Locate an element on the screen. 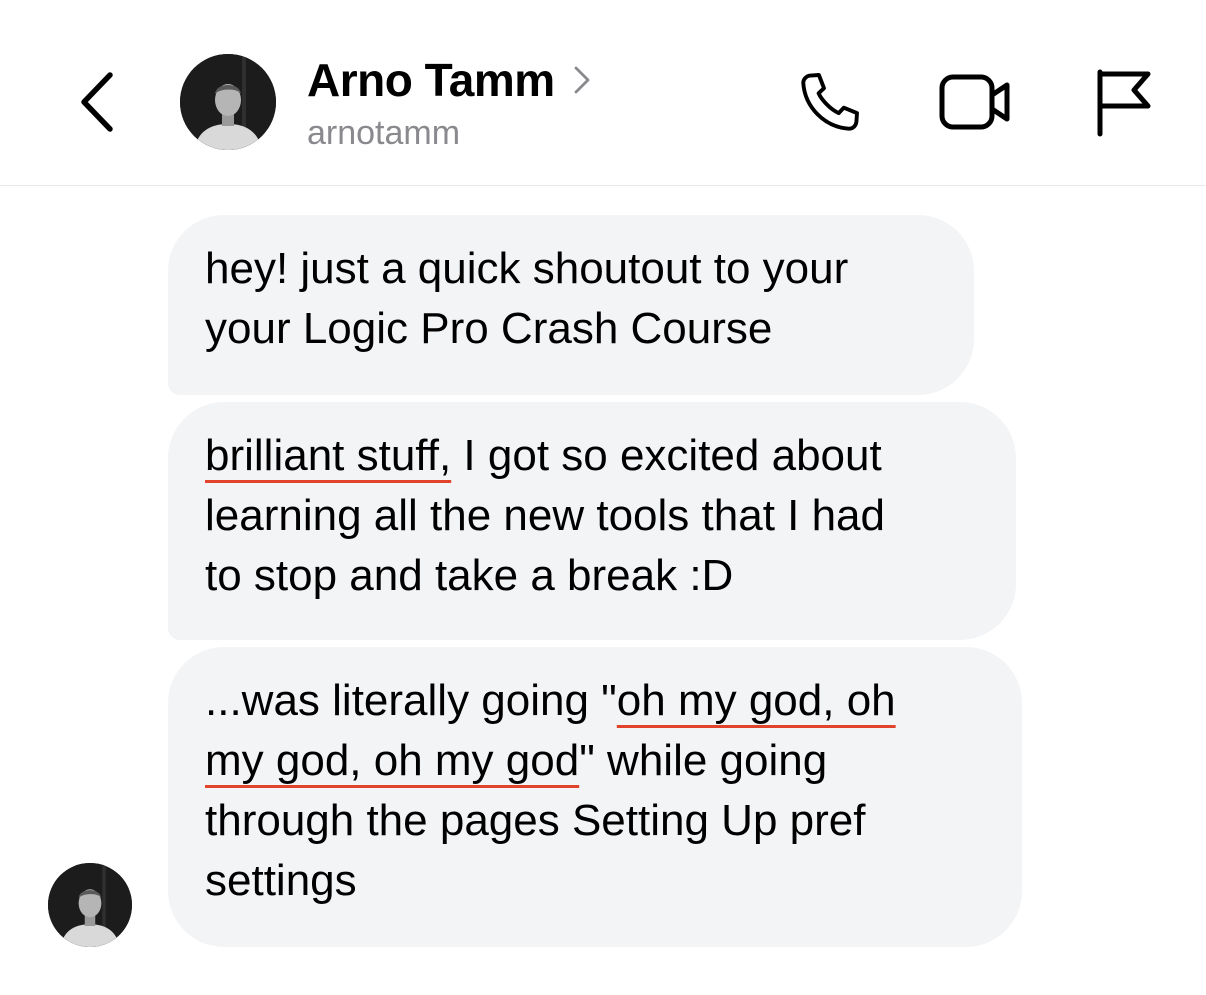 The width and height of the screenshot is (1206, 995). message-text: " while going is located at coordinates (703, 760).